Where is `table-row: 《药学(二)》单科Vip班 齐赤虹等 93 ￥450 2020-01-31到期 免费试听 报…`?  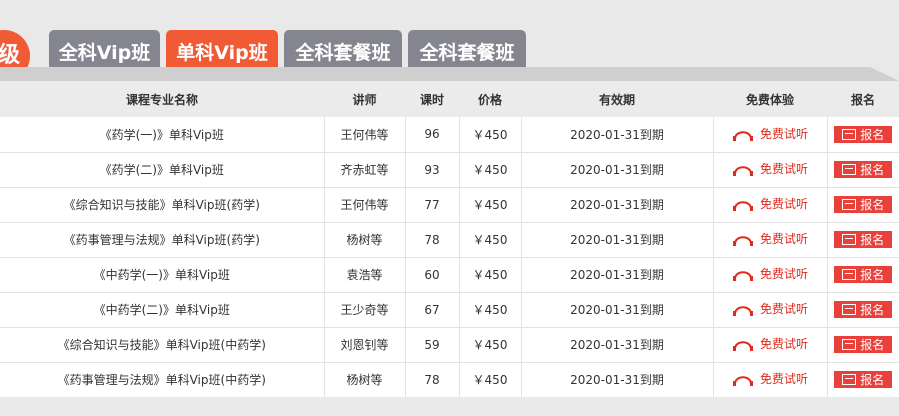
table-row: 《药学(二)》单科Vip班 齐赤虹等 93 ￥450 2020-01-31到期 免费试听 报… is located at coordinates (449, 169).